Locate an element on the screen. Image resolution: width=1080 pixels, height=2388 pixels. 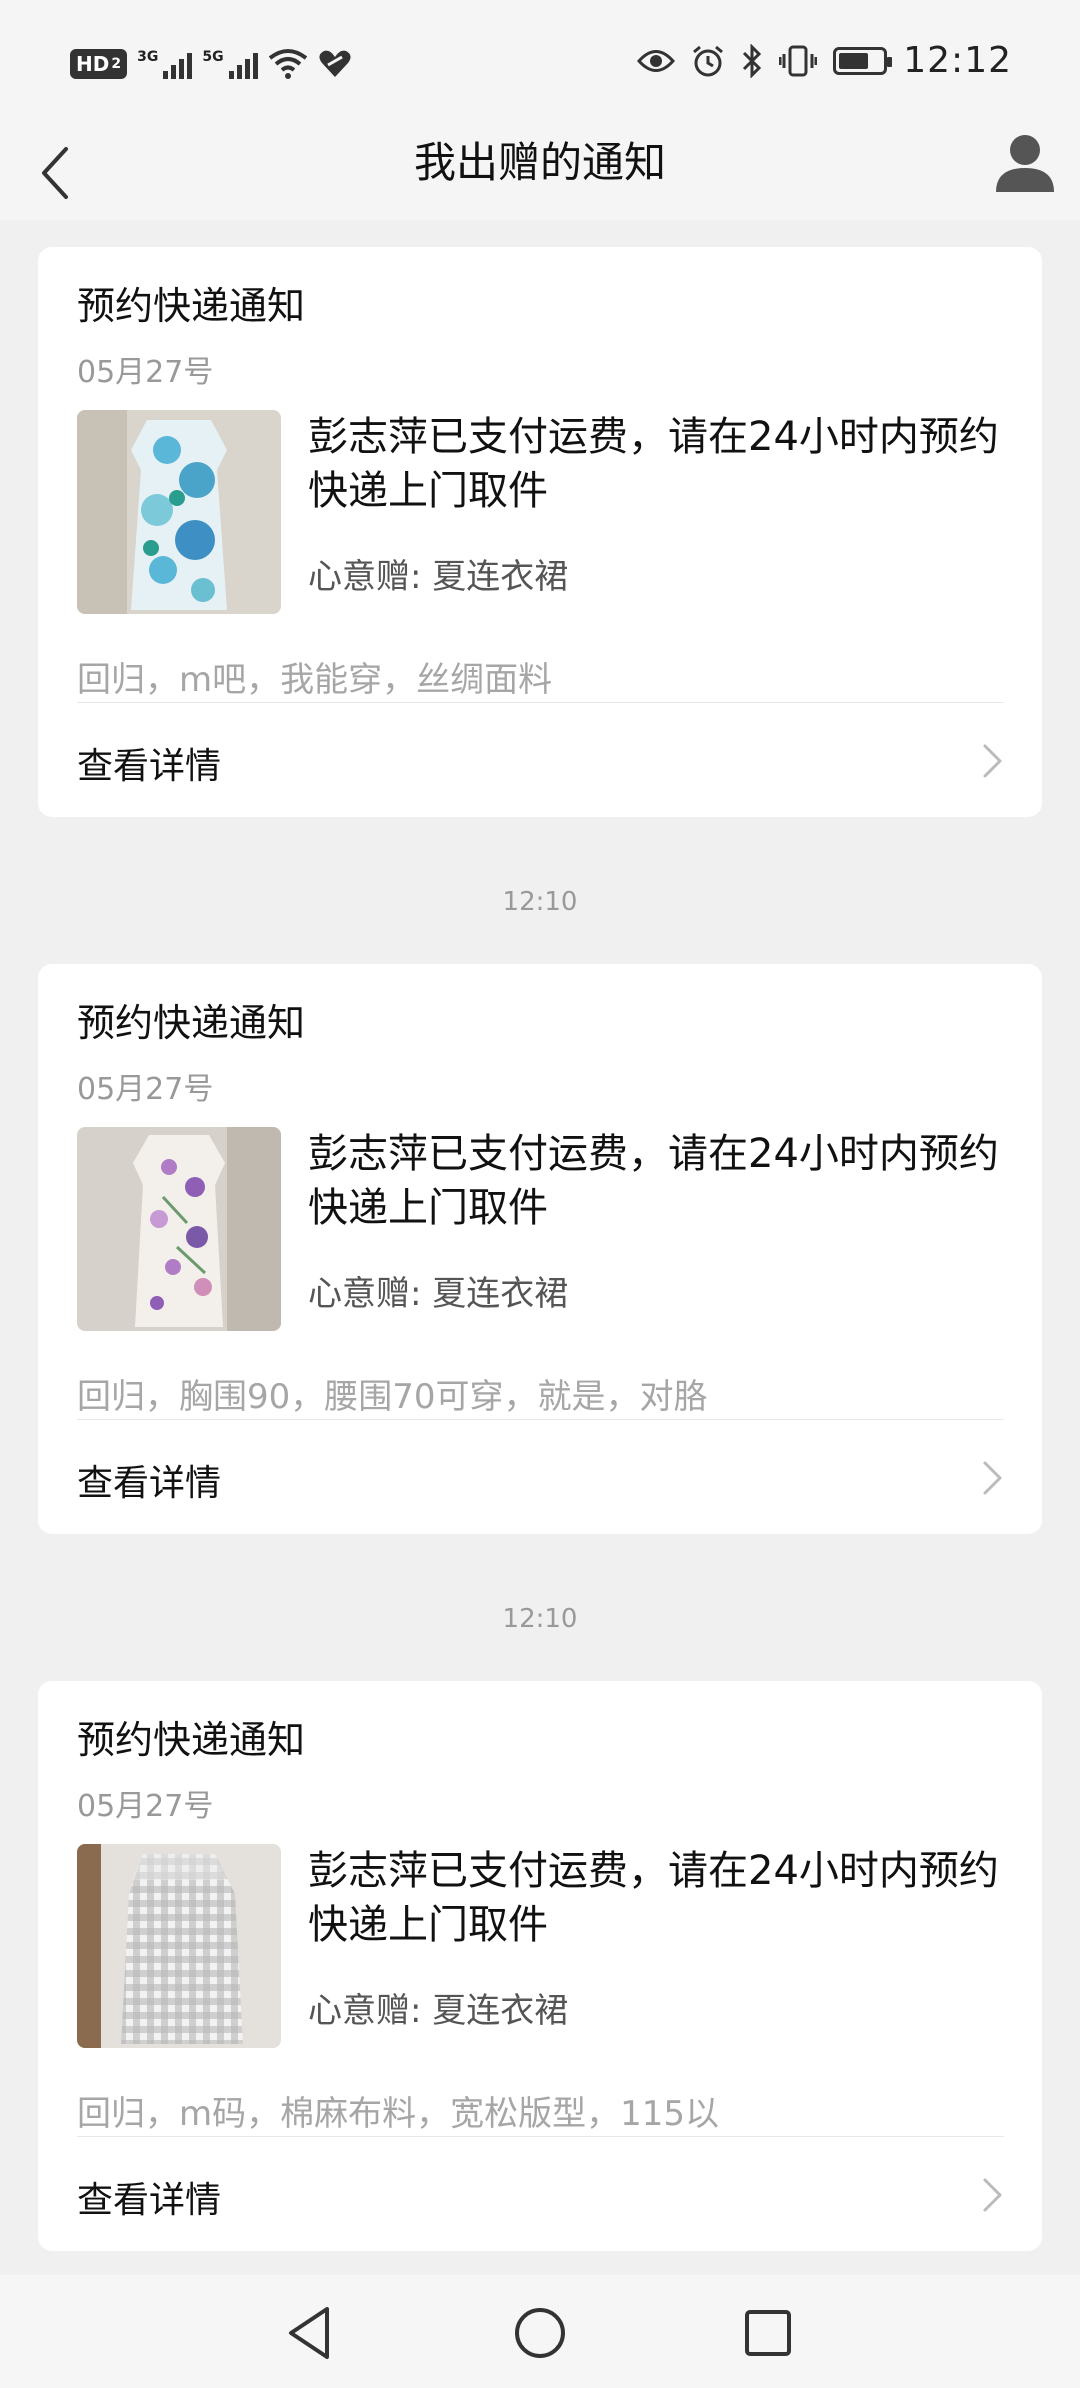
vibrate-icon is located at coordinates (798, 60).